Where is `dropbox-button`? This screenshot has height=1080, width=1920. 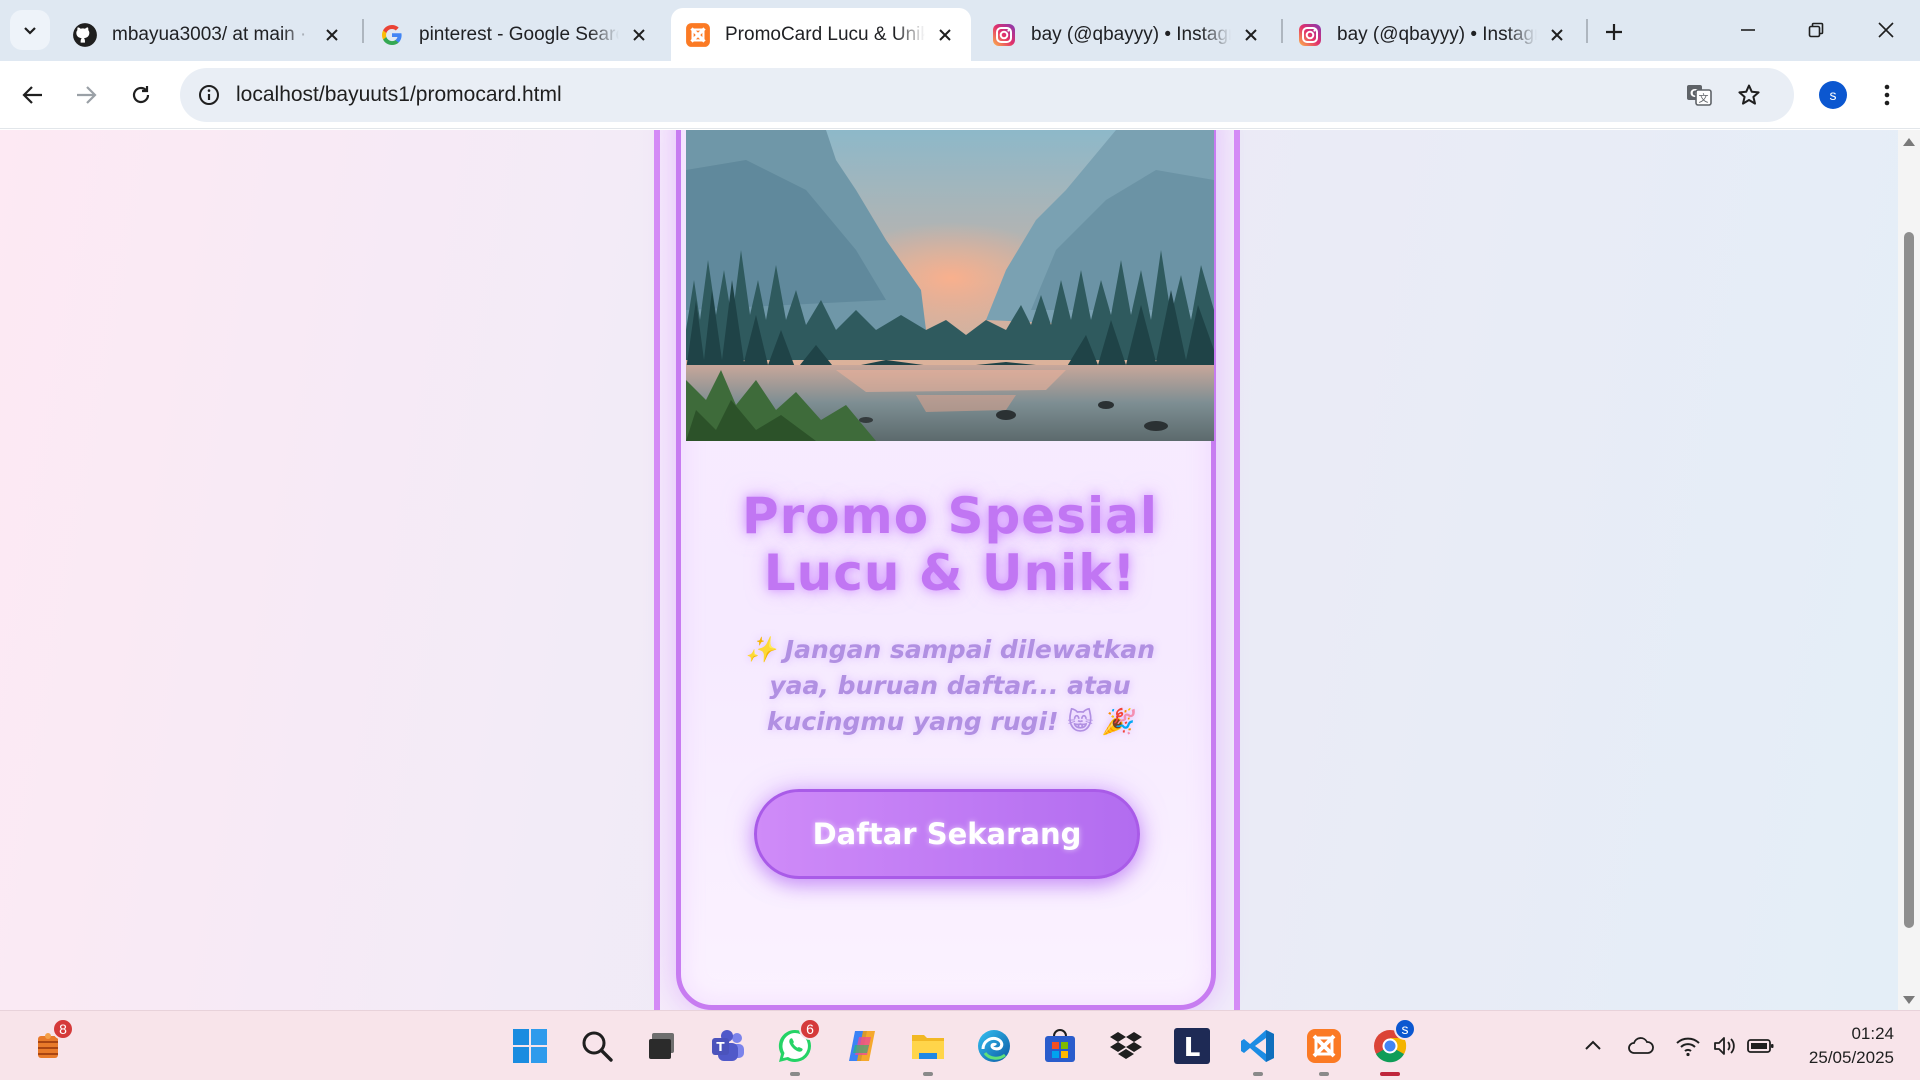 dropbox-button is located at coordinates (1126, 1046).